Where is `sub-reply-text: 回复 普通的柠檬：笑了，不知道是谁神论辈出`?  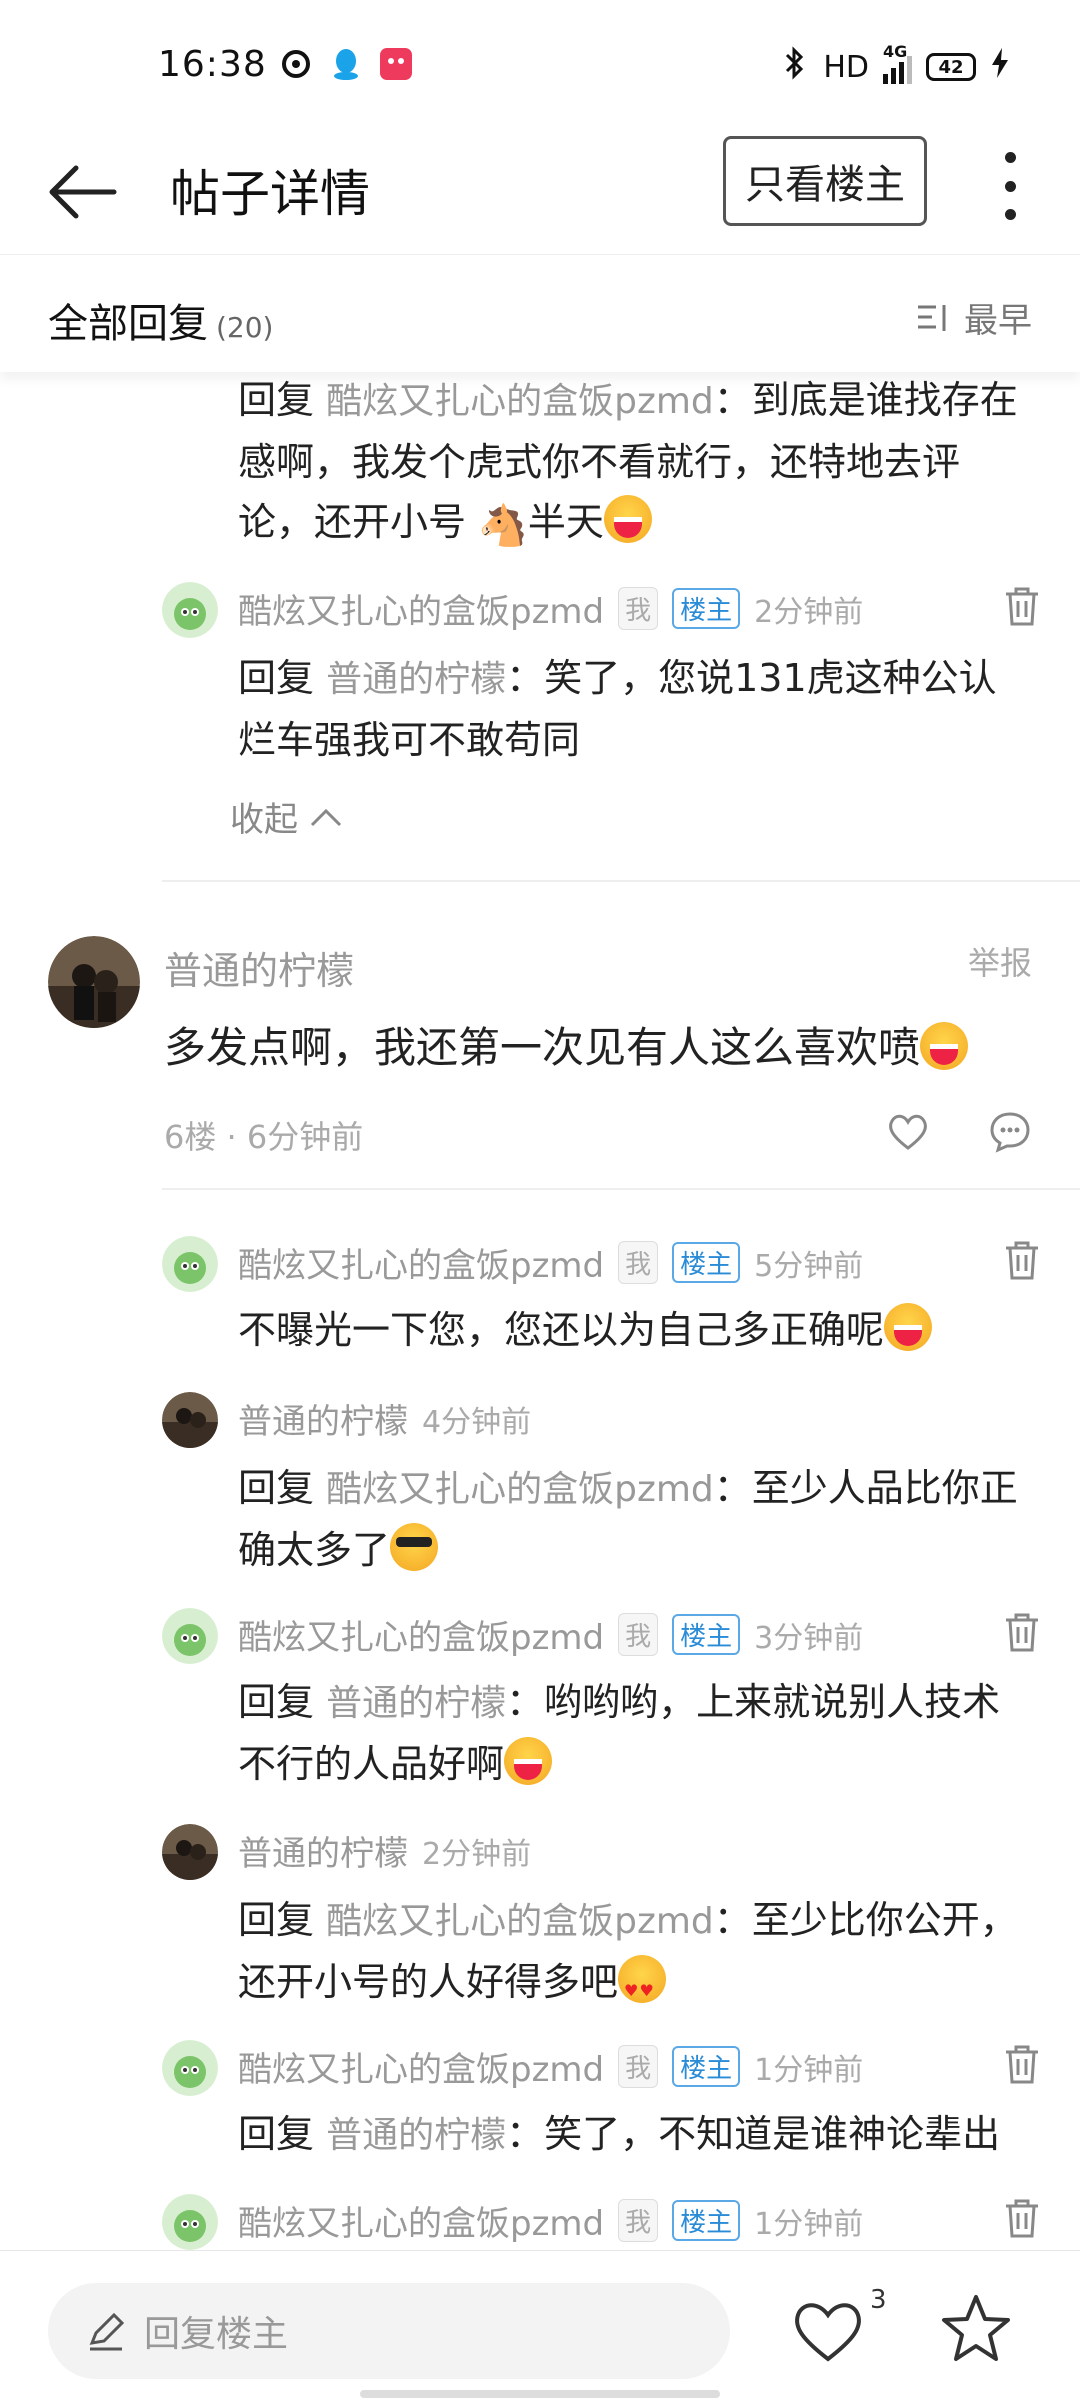 sub-reply-text: 回复 普通的柠檬：笑了，不知道是谁神论辈出 is located at coordinates (638, 2135).